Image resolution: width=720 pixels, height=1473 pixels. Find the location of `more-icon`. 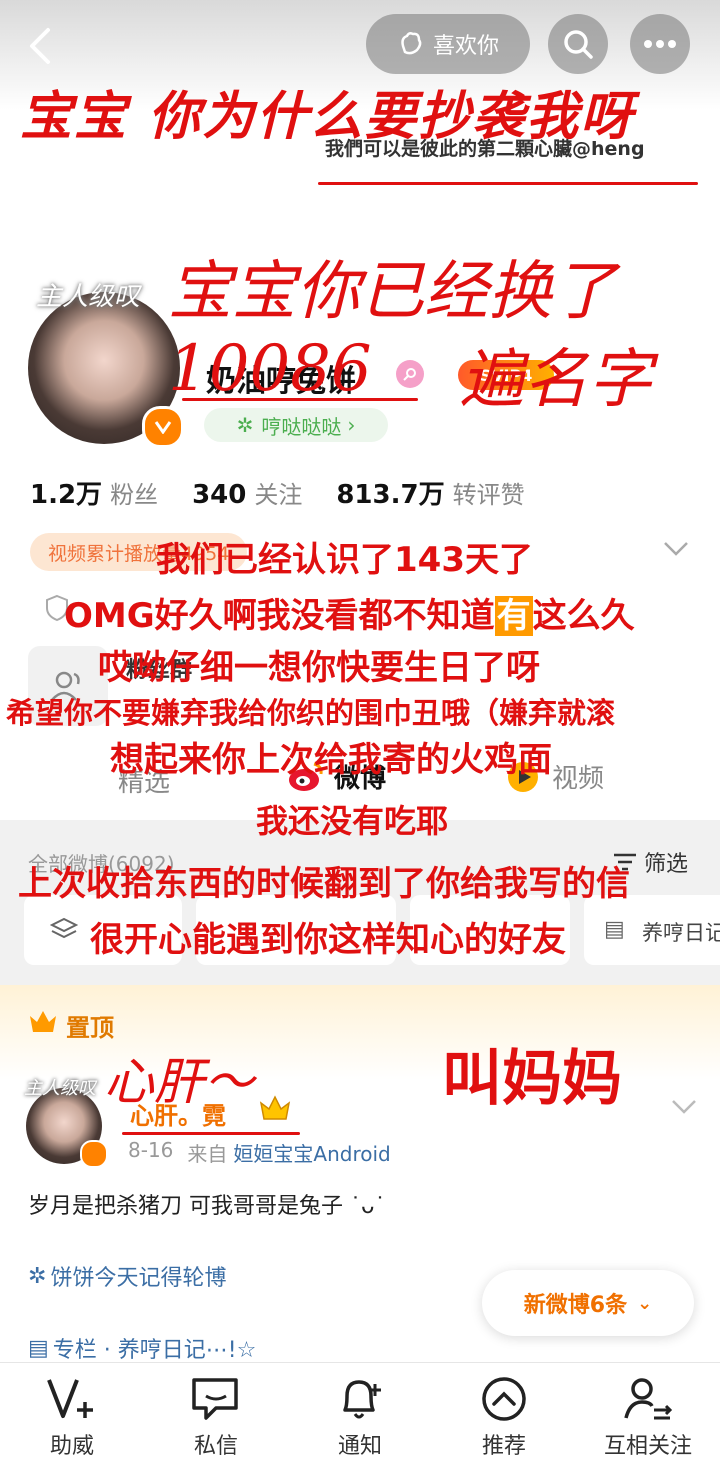

more-icon is located at coordinates (660, 44).